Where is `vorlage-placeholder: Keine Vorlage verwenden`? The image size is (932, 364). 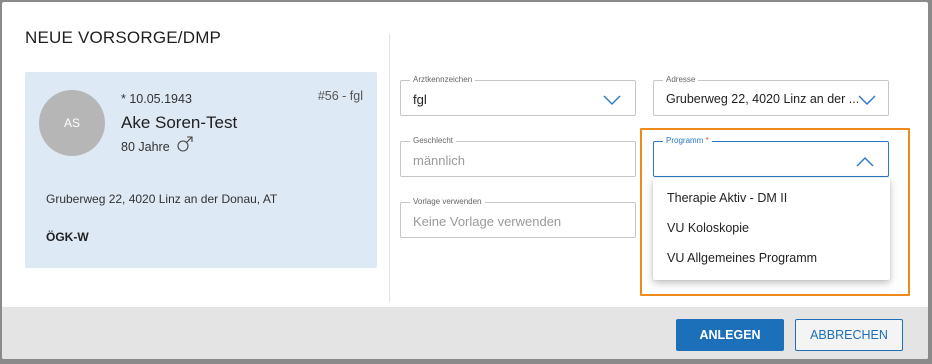
vorlage-placeholder: Keine Vorlage verwenden is located at coordinates (487, 221).